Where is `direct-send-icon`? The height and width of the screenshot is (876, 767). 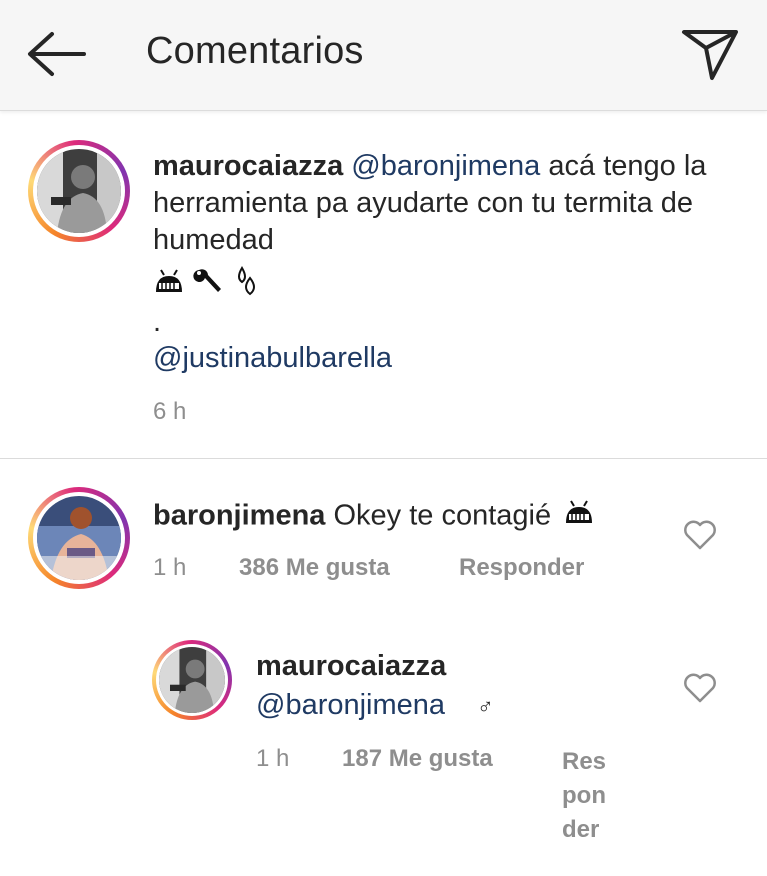 direct-send-icon is located at coordinates (710, 54).